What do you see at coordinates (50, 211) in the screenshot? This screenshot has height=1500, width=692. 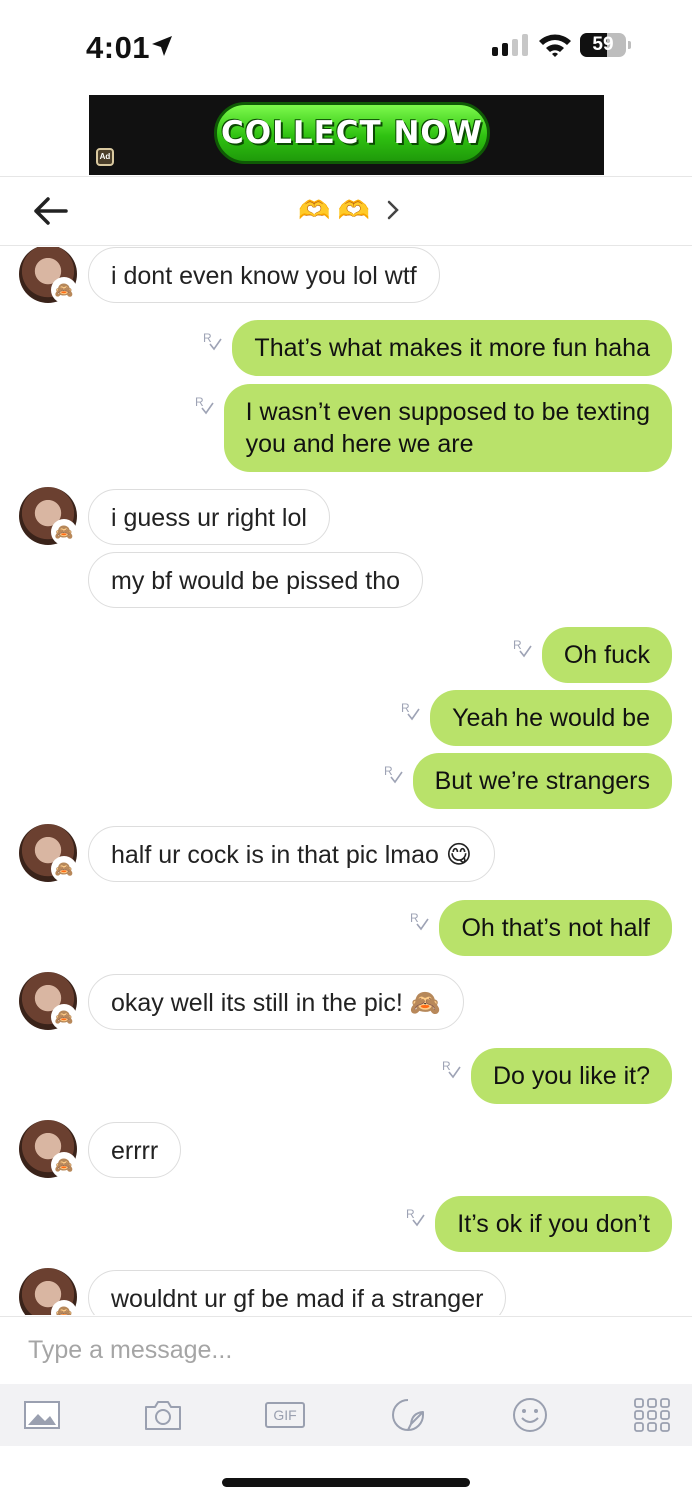 I see `back-arrow-icon` at bounding box center [50, 211].